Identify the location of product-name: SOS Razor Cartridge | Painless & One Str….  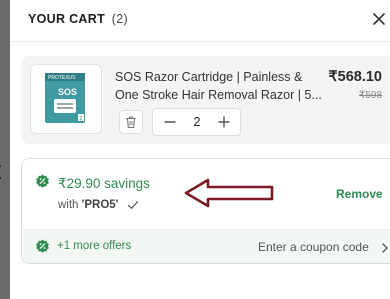
(221, 86).